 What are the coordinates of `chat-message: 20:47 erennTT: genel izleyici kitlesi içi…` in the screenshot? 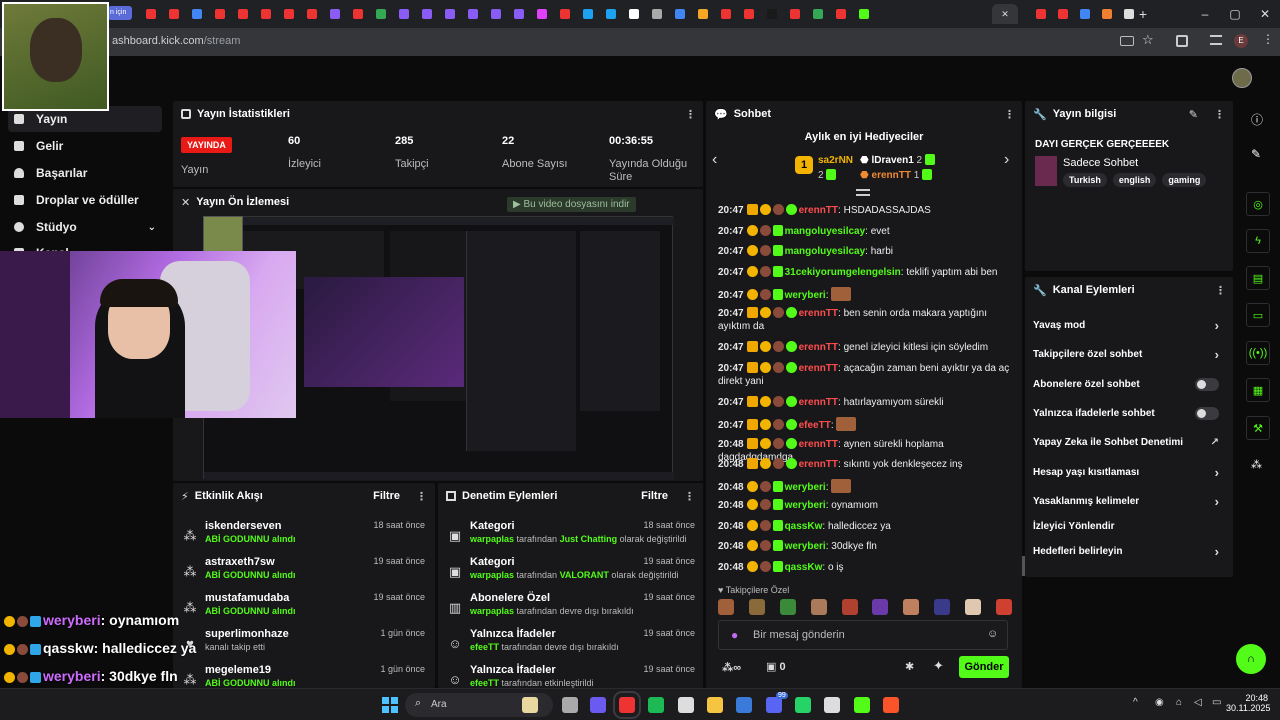 It's located at (866, 347).